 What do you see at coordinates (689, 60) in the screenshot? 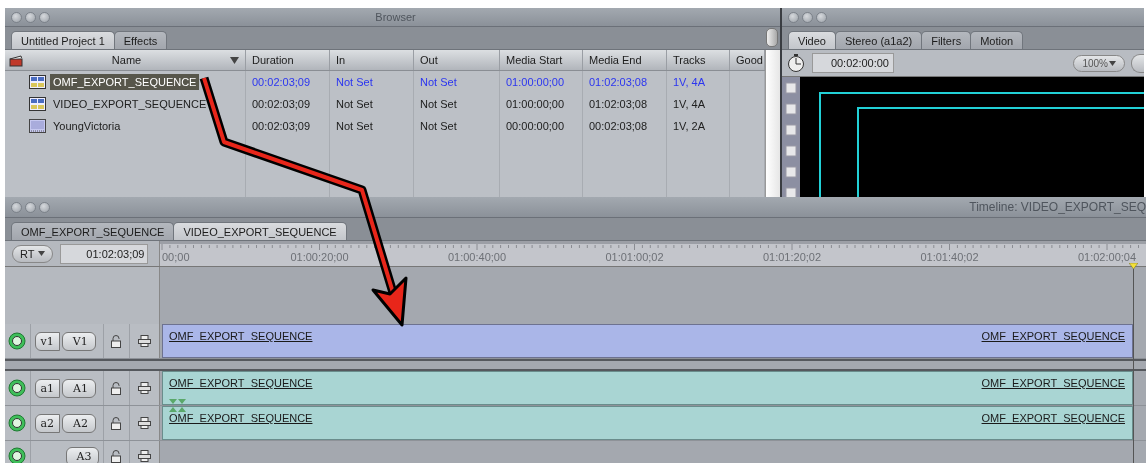
I see `column-header: Tracks` at bounding box center [689, 60].